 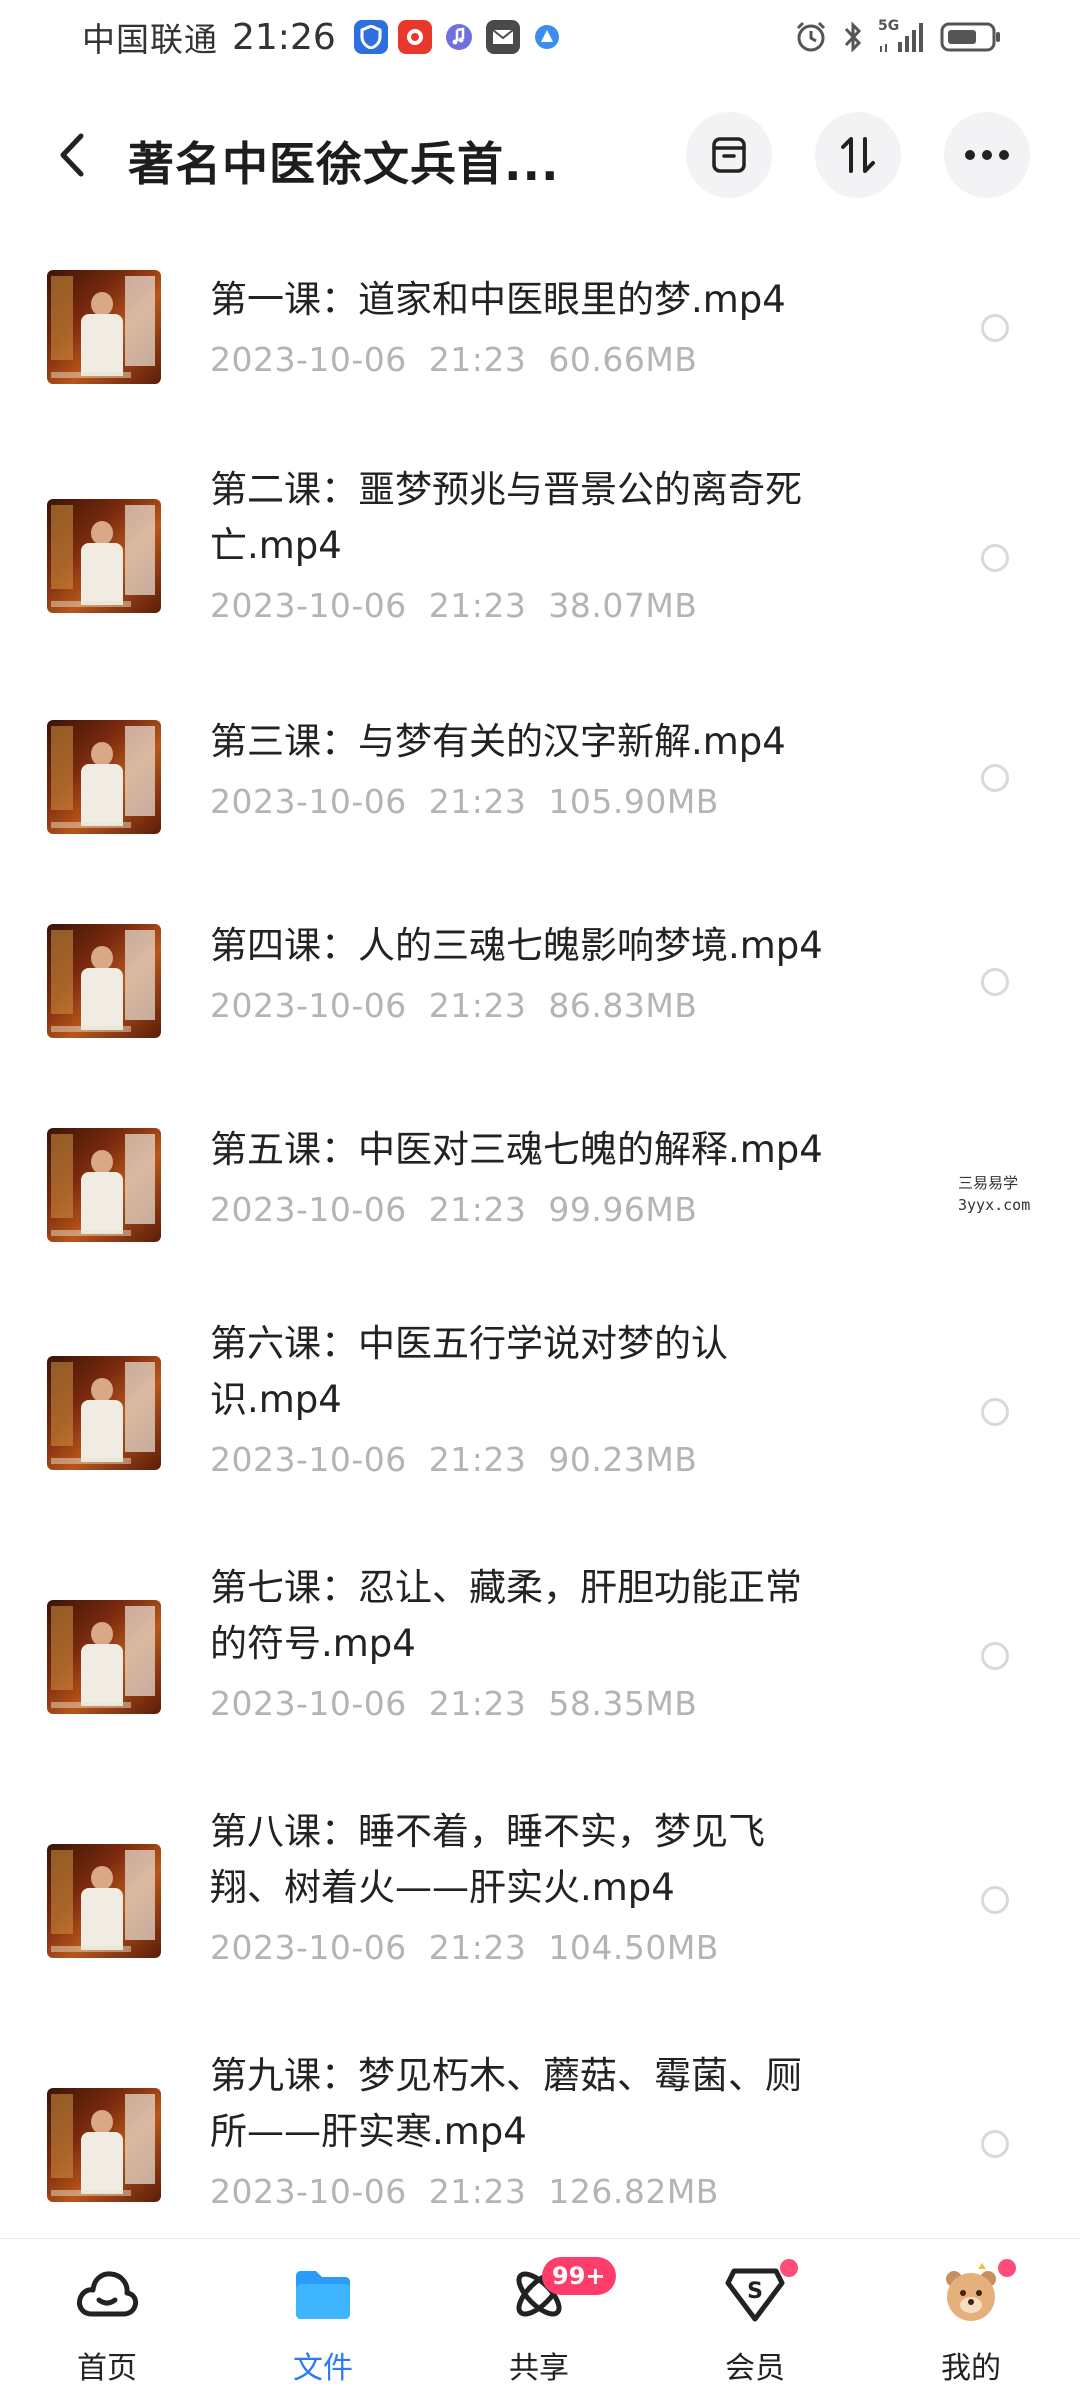 What do you see at coordinates (469, 1343) in the screenshot?
I see `file-name-line1: 第六课：中医五行学说对梦的认` at bounding box center [469, 1343].